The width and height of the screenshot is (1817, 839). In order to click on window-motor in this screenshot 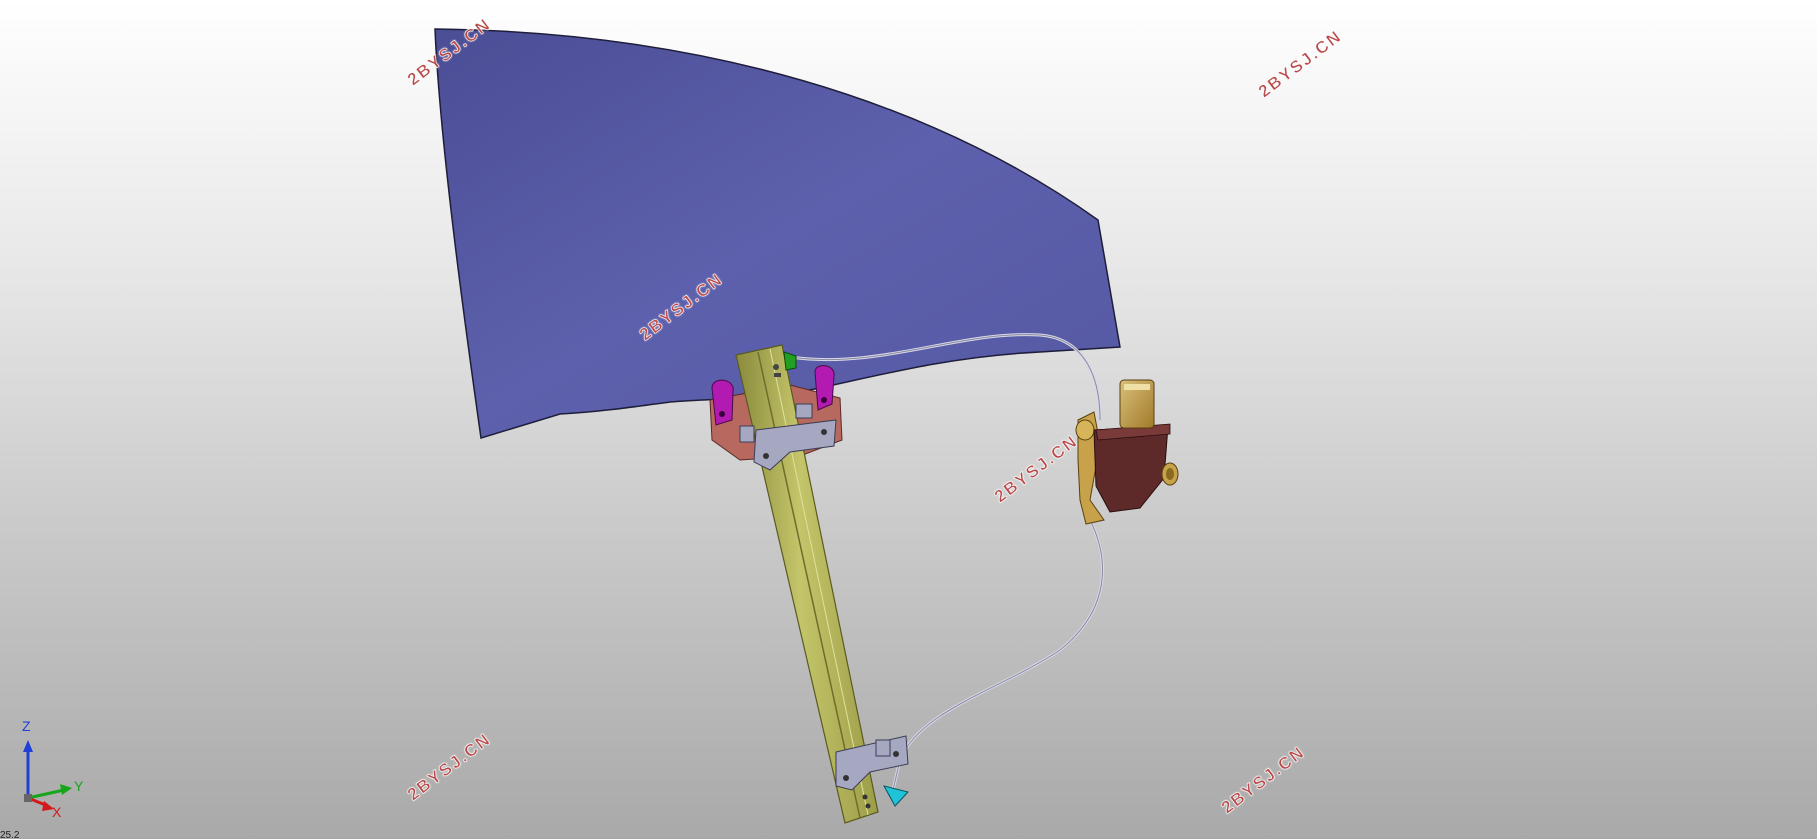, I will do `click(1127, 452)`.